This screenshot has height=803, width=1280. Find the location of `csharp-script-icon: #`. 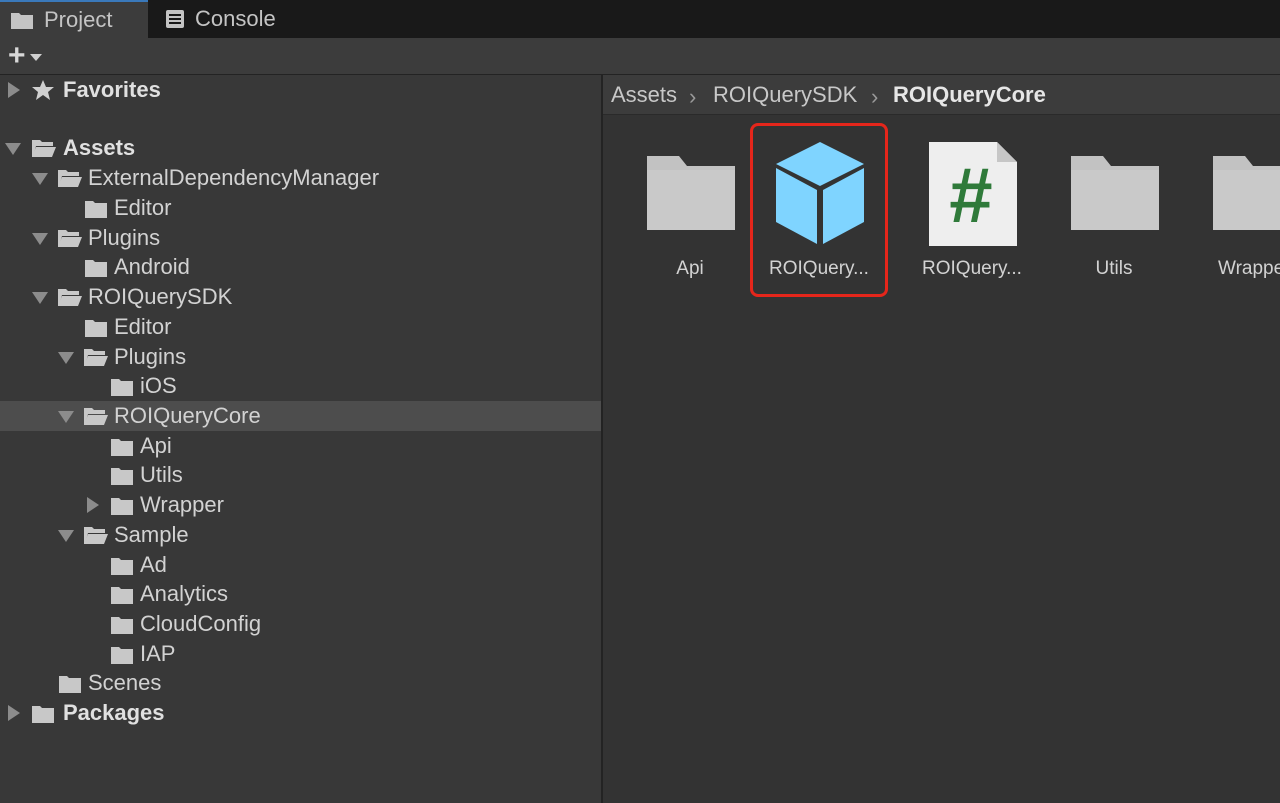

csharp-script-icon: # is located at coordinates (973, 194).